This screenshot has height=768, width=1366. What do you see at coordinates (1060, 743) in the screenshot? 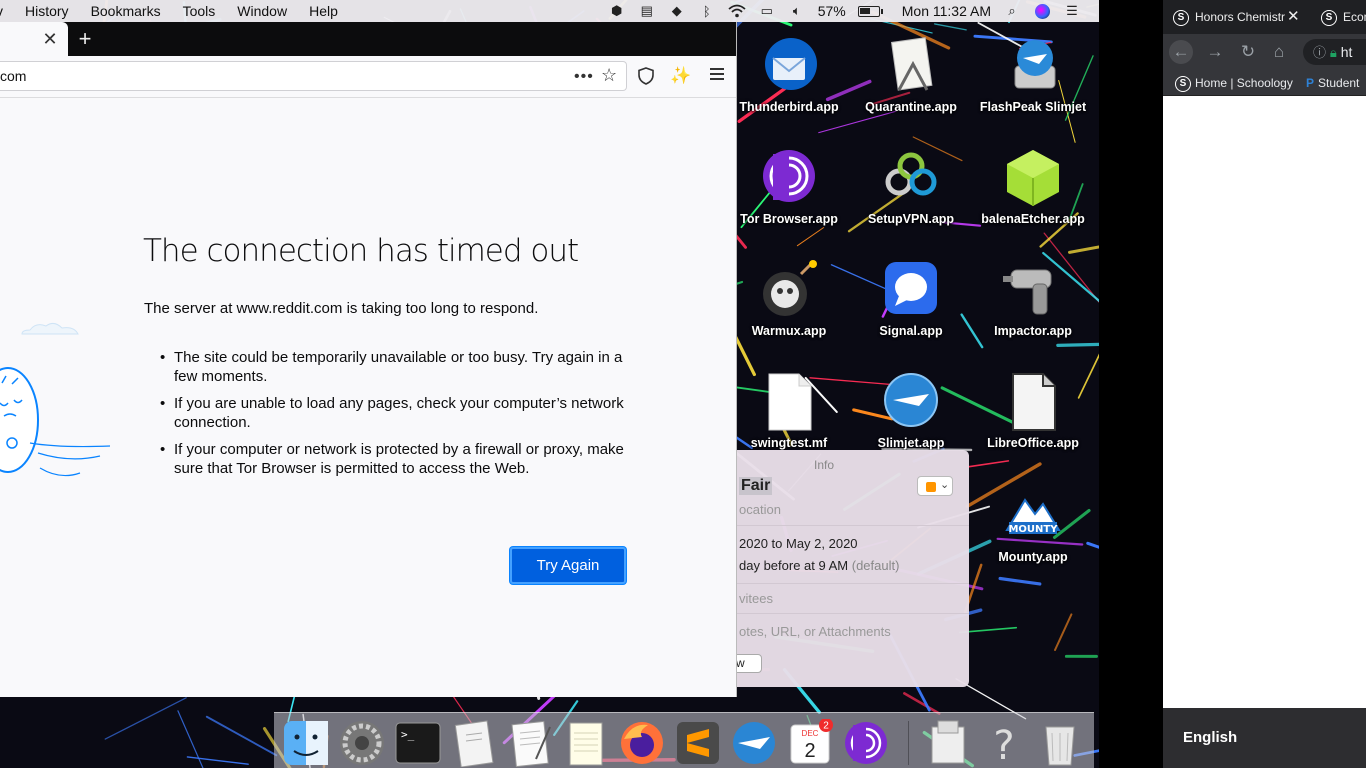
I see `trash-icon` at bounding box center [1060, 743].